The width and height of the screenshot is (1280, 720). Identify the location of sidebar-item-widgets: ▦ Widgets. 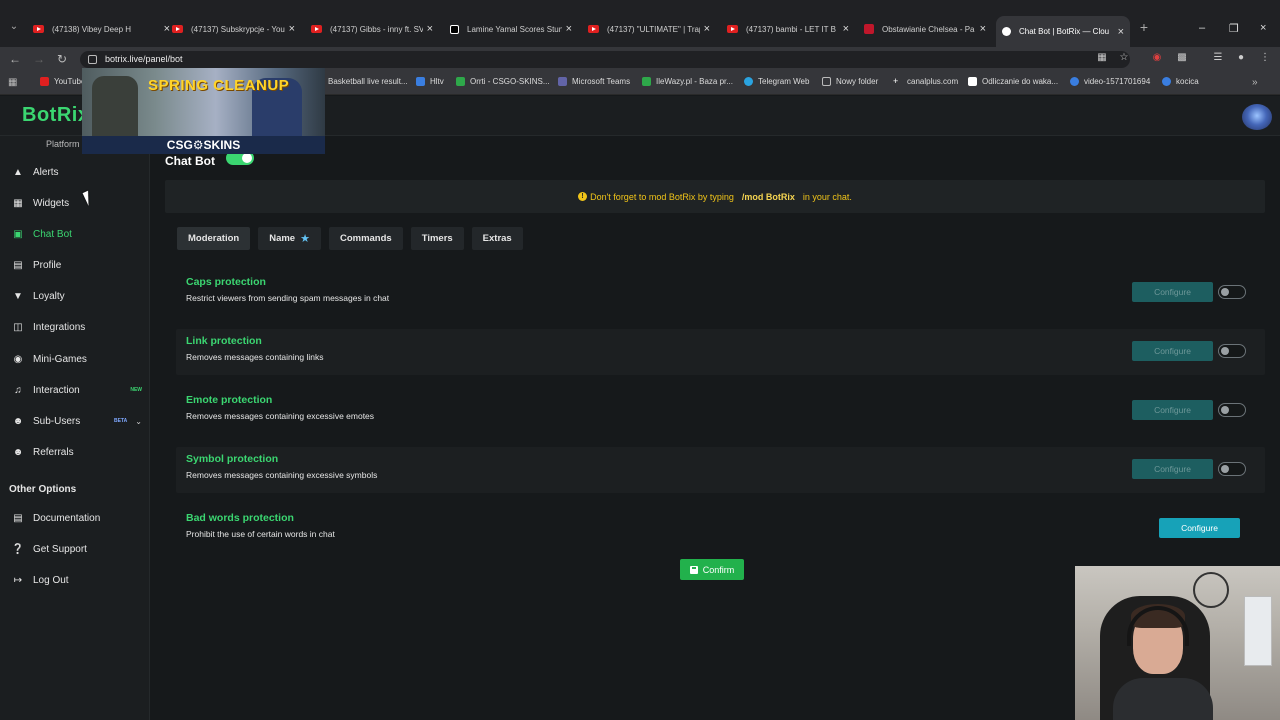
(75, 203).